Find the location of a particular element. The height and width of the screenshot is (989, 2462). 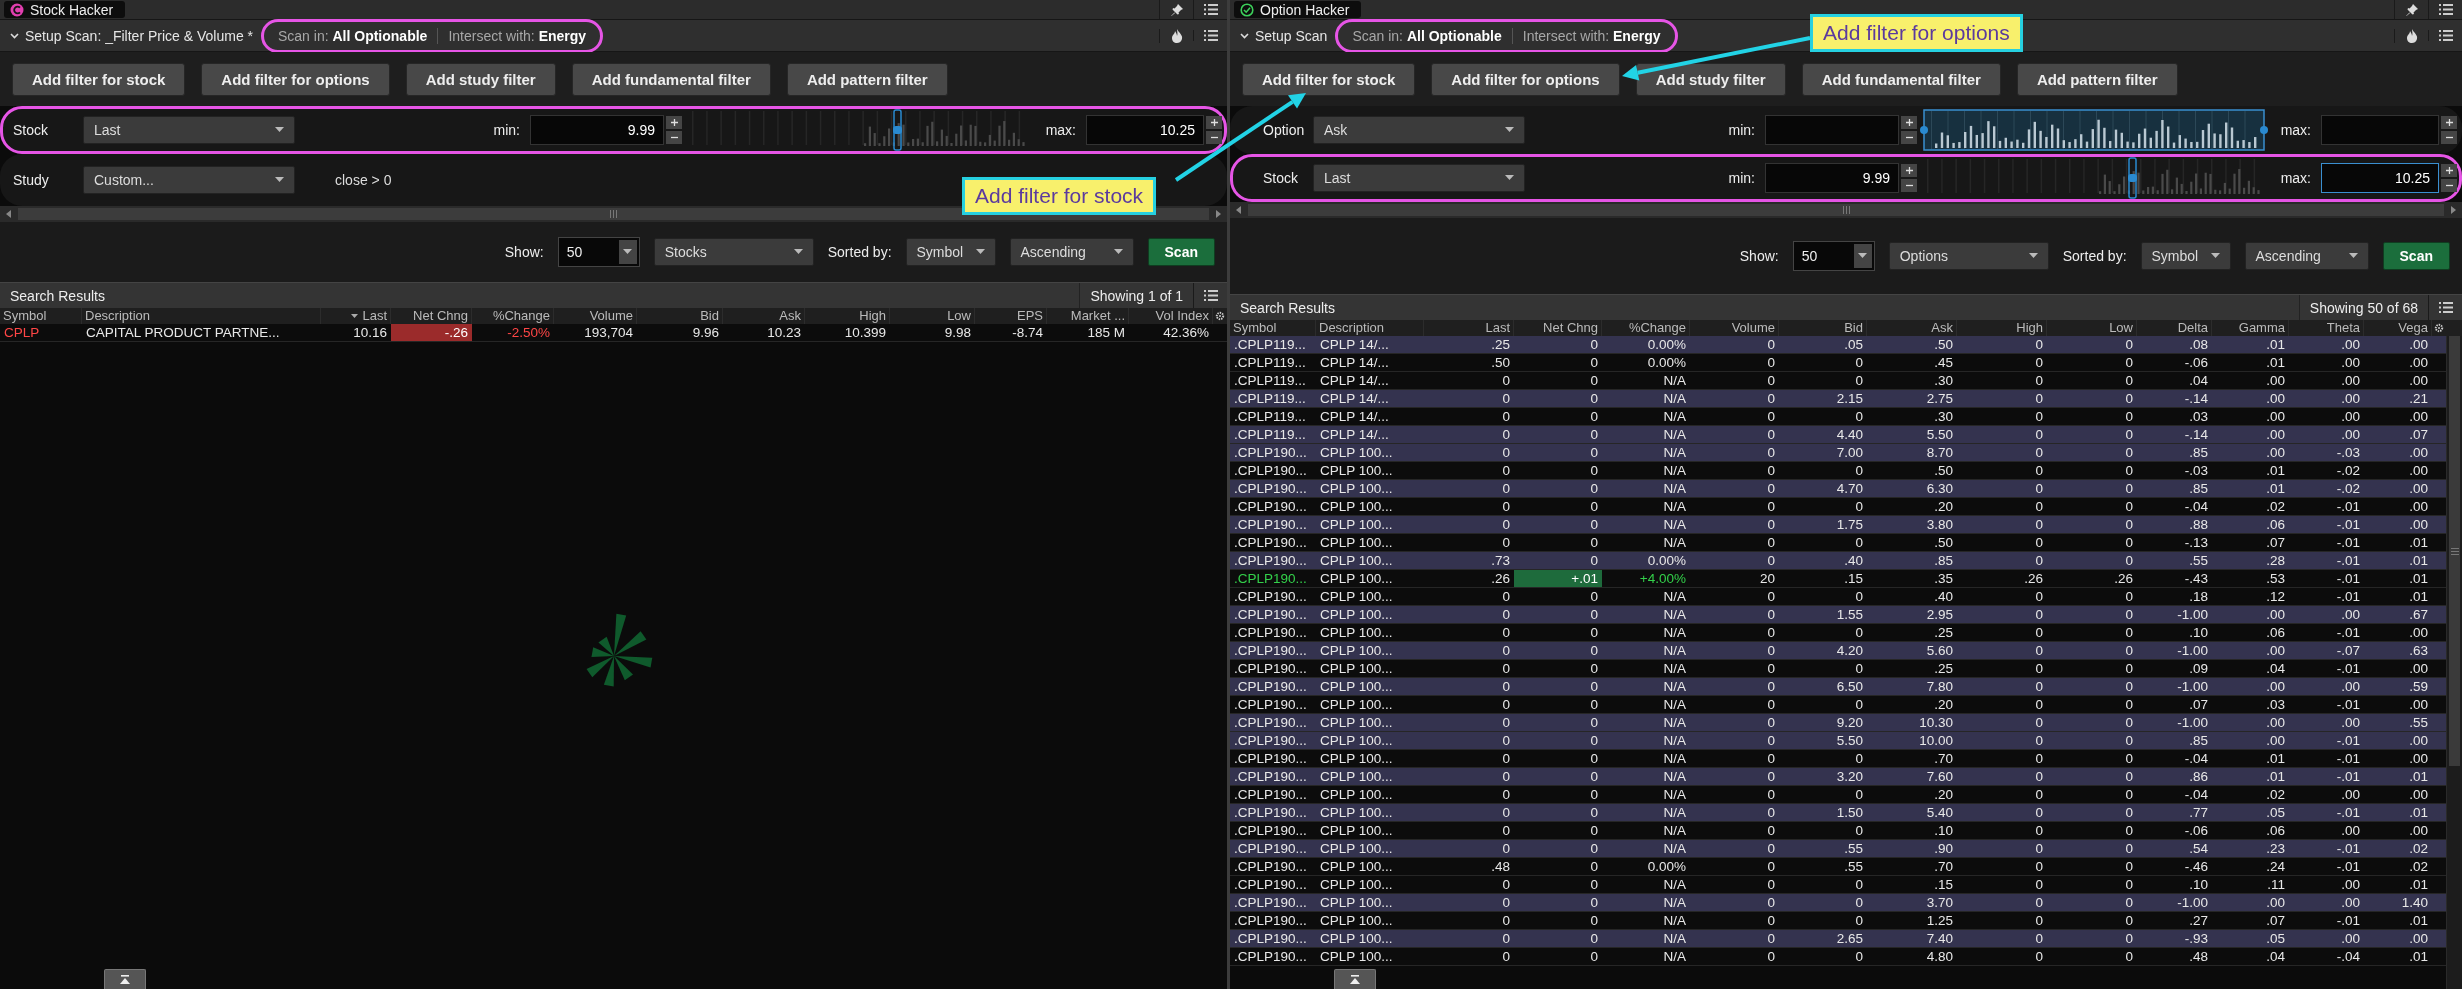

column-header: Vega is located at coordinates (2413, 328).